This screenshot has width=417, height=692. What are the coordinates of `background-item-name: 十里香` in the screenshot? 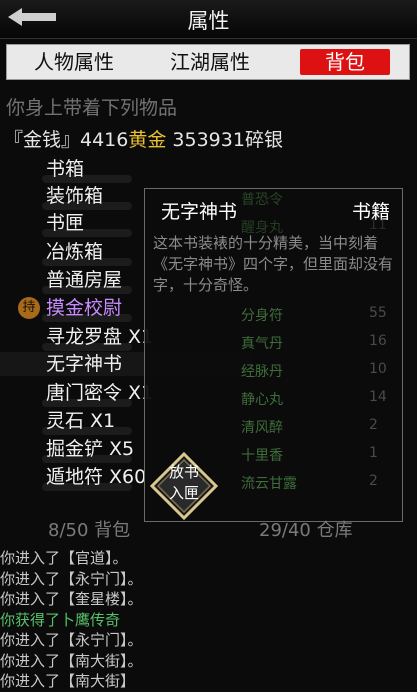 It's located at (262, 456).